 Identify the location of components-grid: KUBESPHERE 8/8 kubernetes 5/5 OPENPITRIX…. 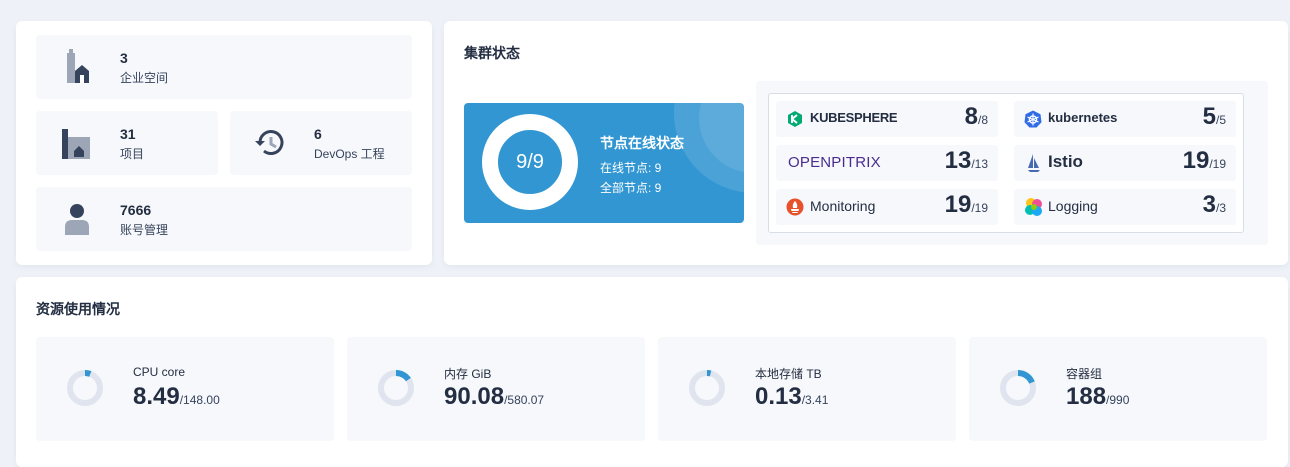
(1006, 163).